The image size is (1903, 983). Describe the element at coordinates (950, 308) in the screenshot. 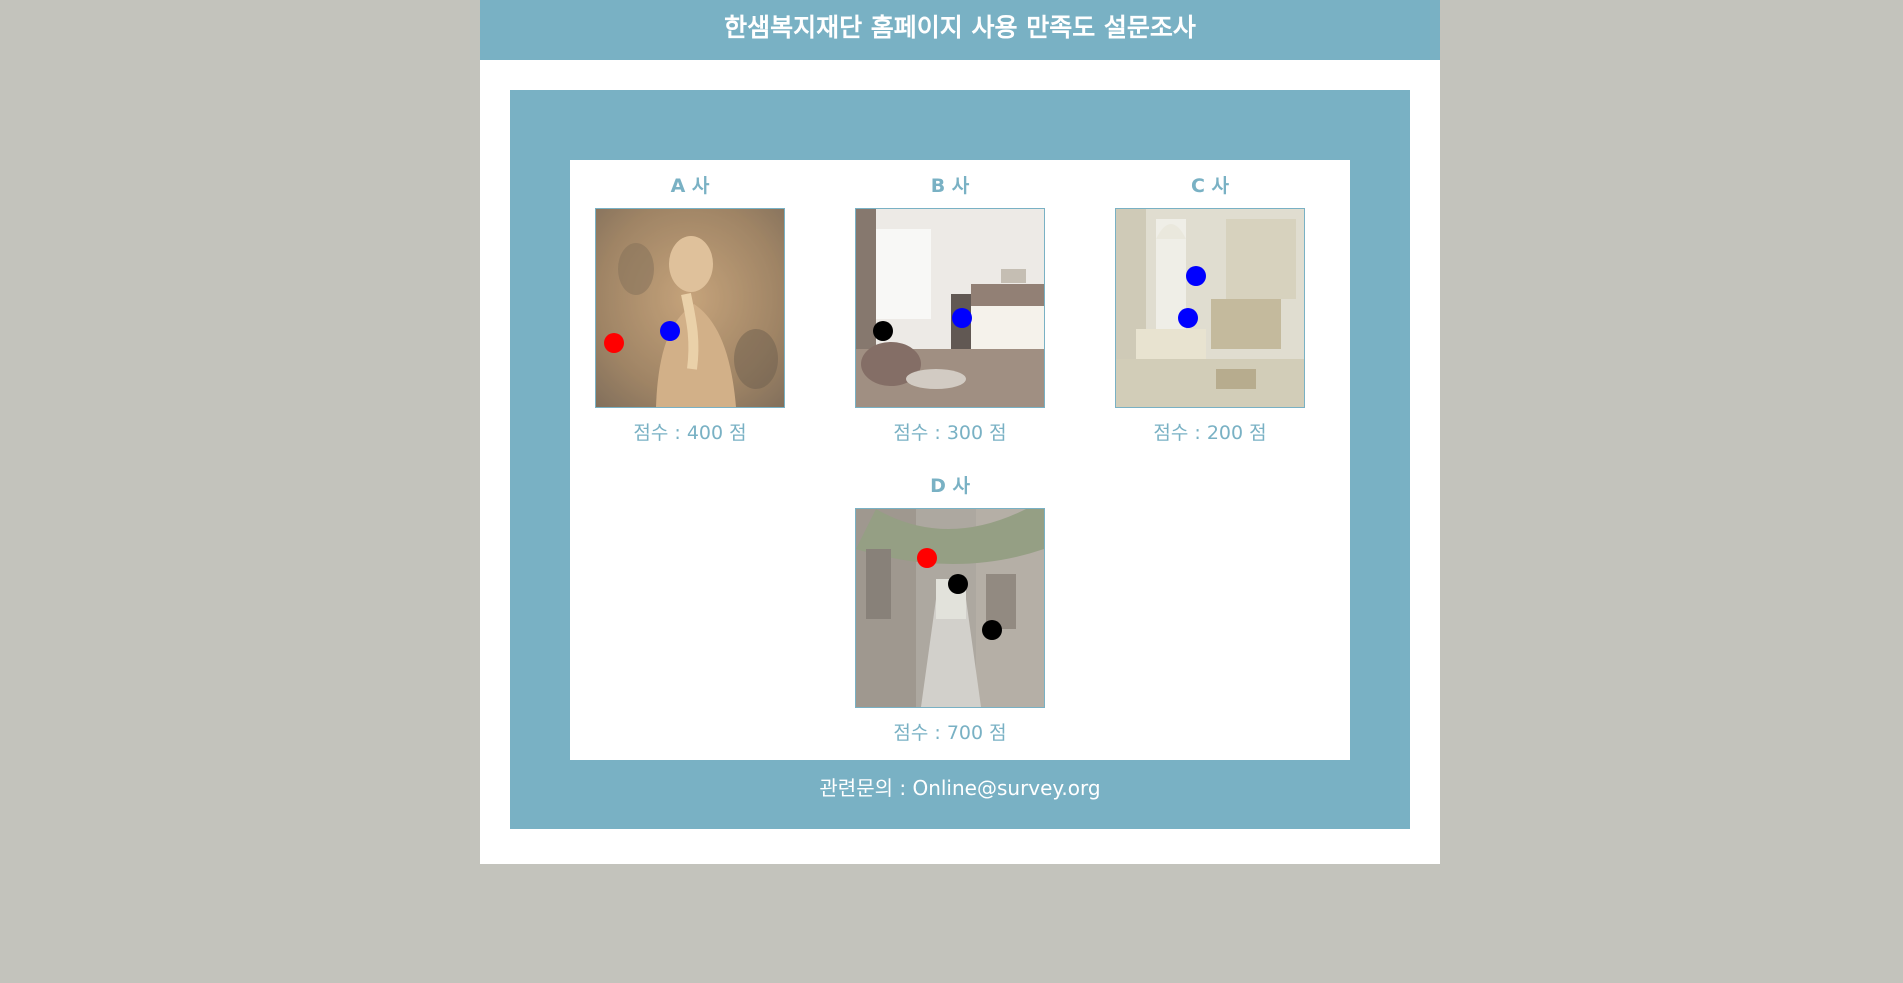

I see `company-image-b` at that location.